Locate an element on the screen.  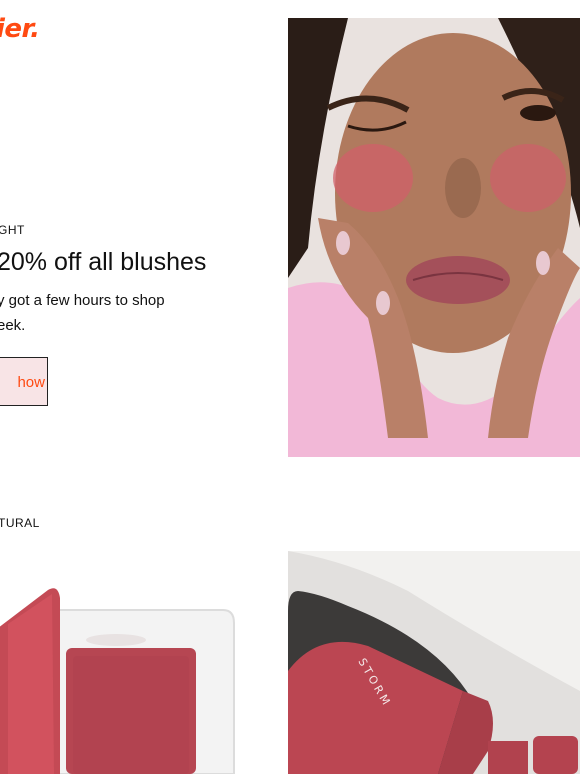
blush-compact-photo is located at coordinates (119, 661).